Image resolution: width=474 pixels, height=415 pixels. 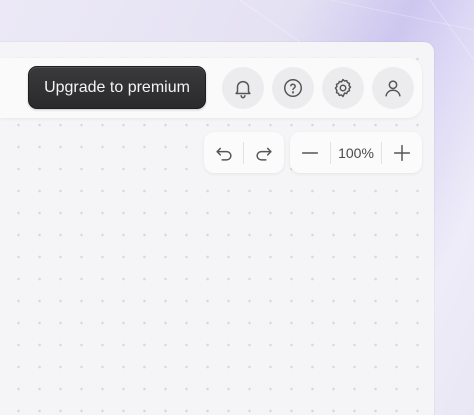 I want to click on redo-arrow-icon, so click(x=264, y=154).